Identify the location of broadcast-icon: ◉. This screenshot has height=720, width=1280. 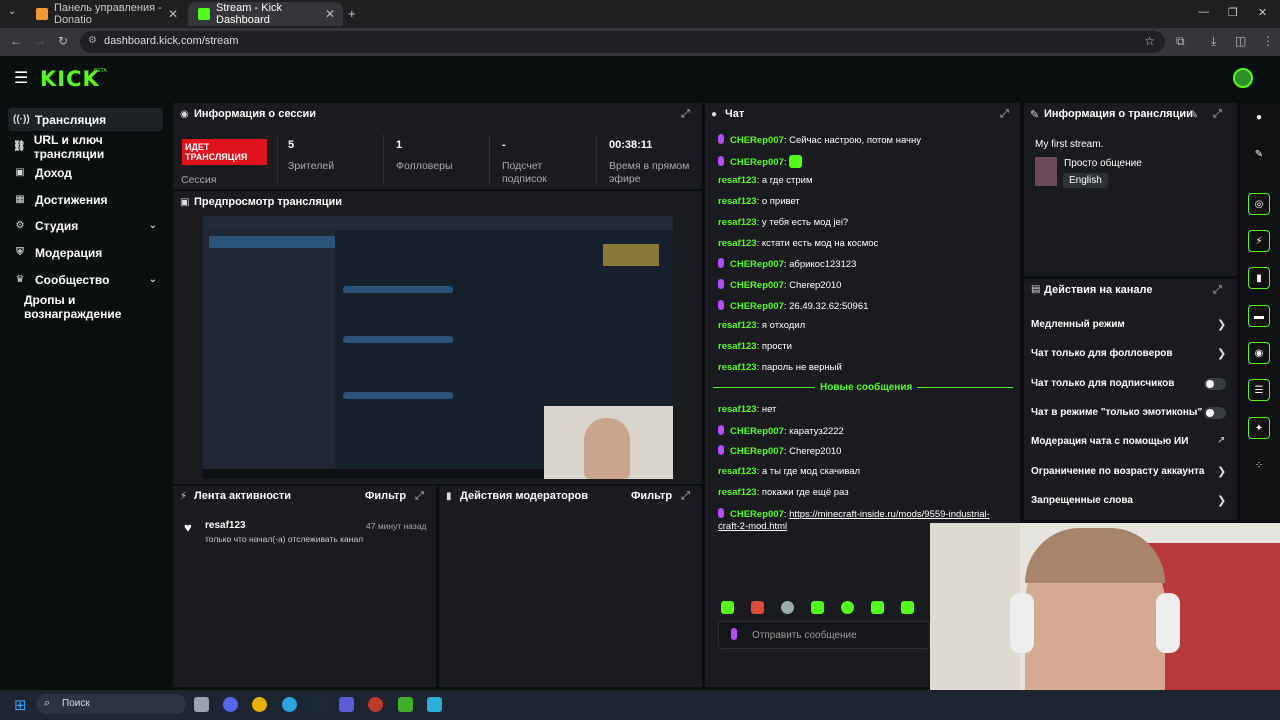
(1259, 353).